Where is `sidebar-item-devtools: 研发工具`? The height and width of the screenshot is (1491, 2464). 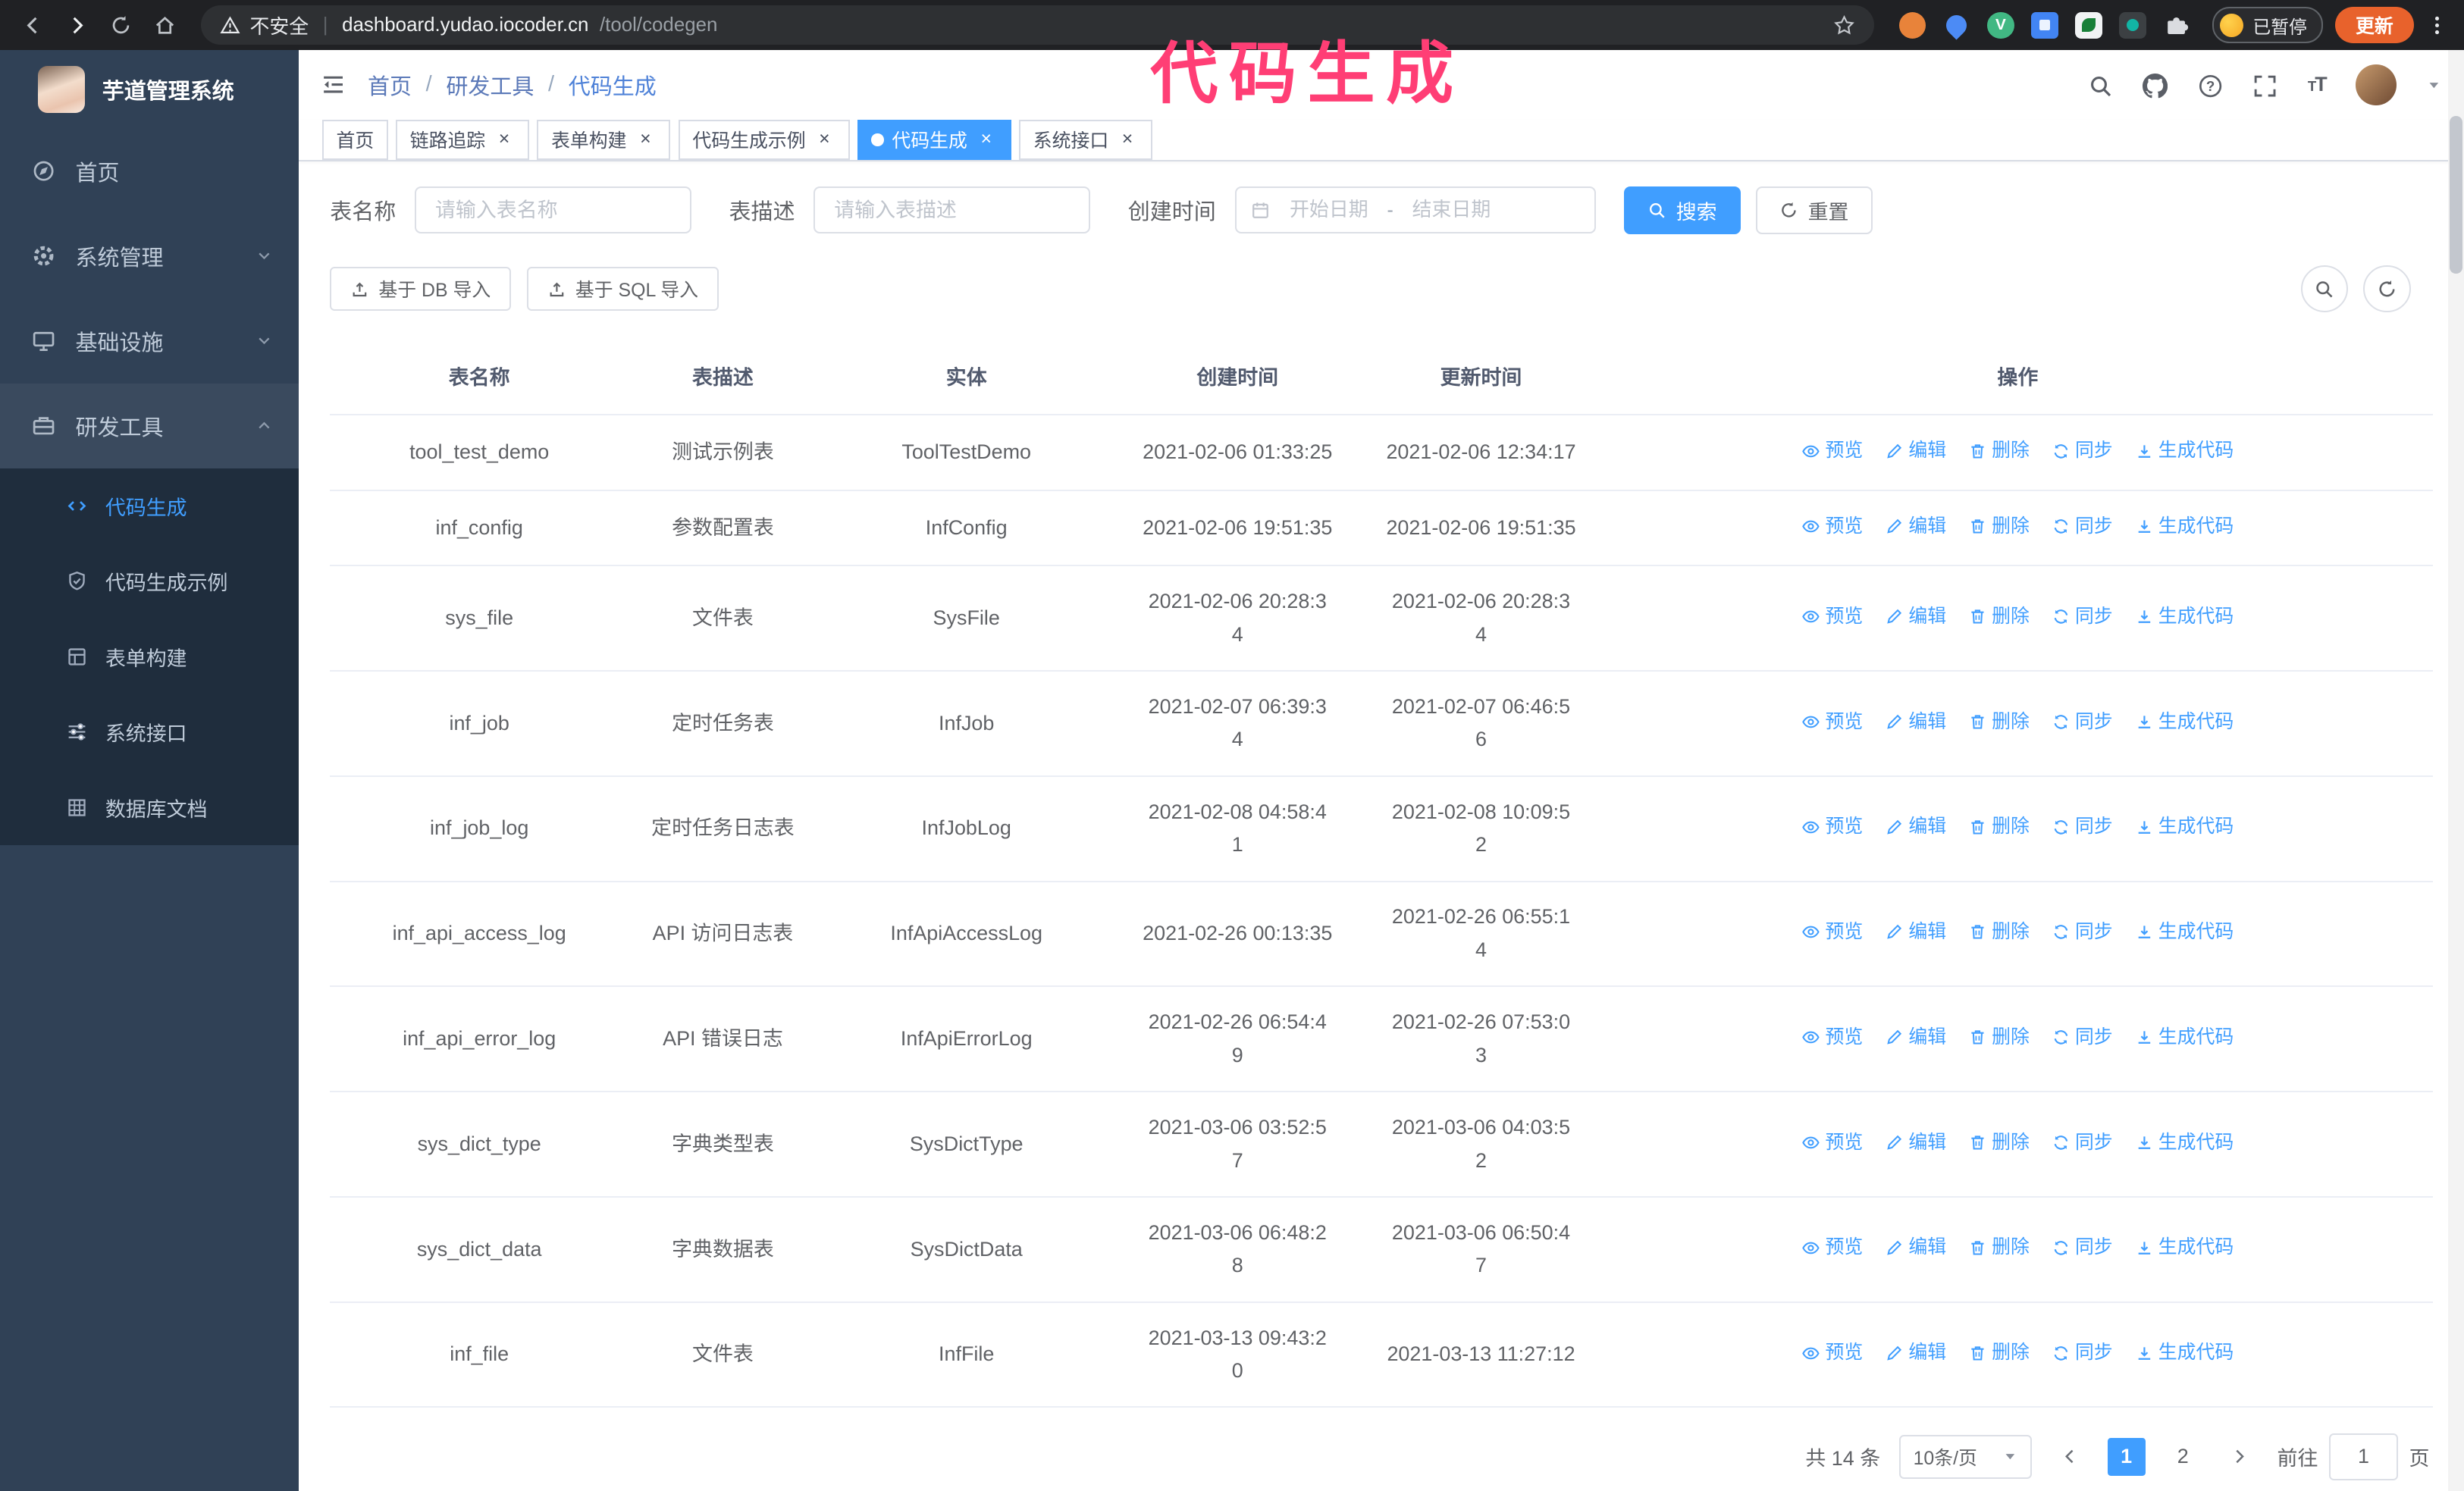 sidebar-item-devtools: 研发工具 is located at coordinates (150, 425).